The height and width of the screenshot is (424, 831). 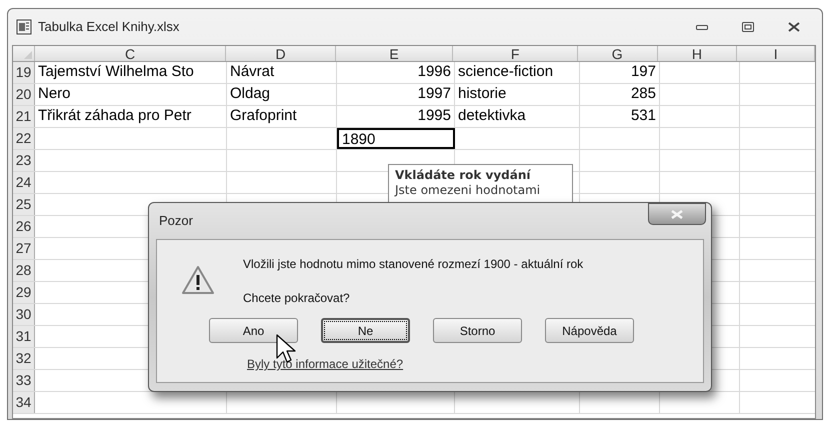 I want to click on row-header: 22, so click(x=24, y=138).